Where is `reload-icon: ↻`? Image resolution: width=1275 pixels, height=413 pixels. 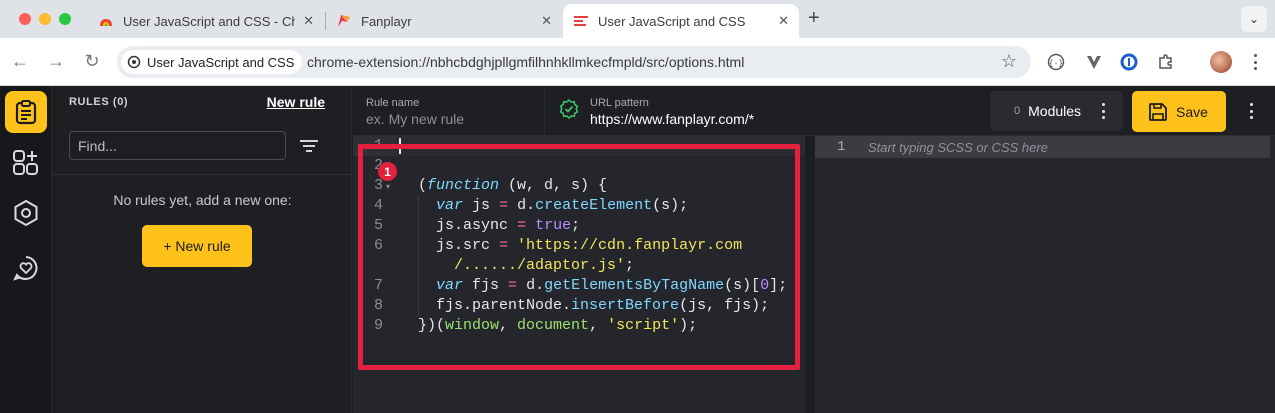 reload-icon: ↻ is located at coordinates (92, 61).